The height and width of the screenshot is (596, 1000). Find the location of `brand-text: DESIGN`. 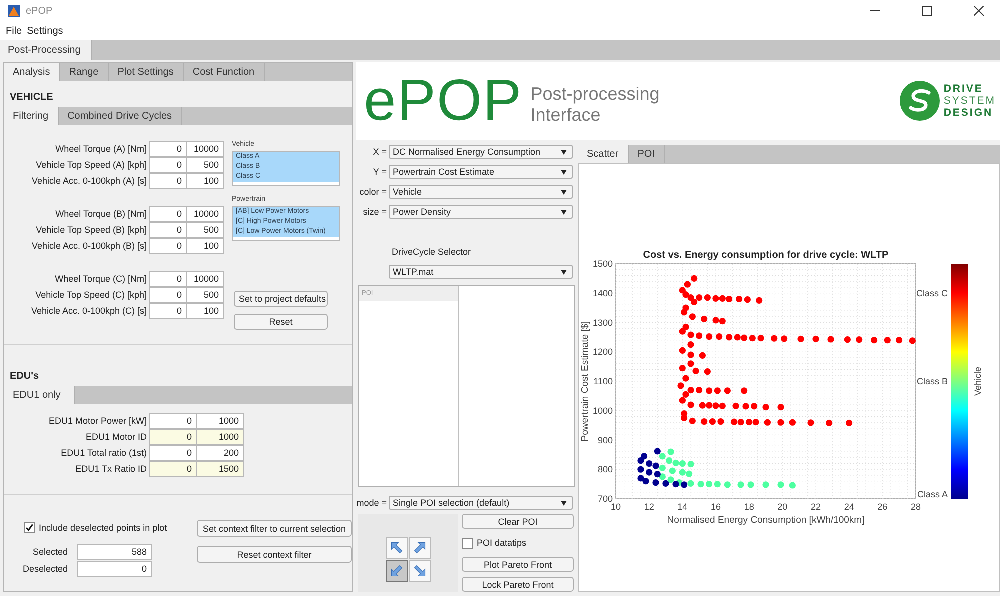

brand-text: DESIGN is located at coordinates (969, 113).